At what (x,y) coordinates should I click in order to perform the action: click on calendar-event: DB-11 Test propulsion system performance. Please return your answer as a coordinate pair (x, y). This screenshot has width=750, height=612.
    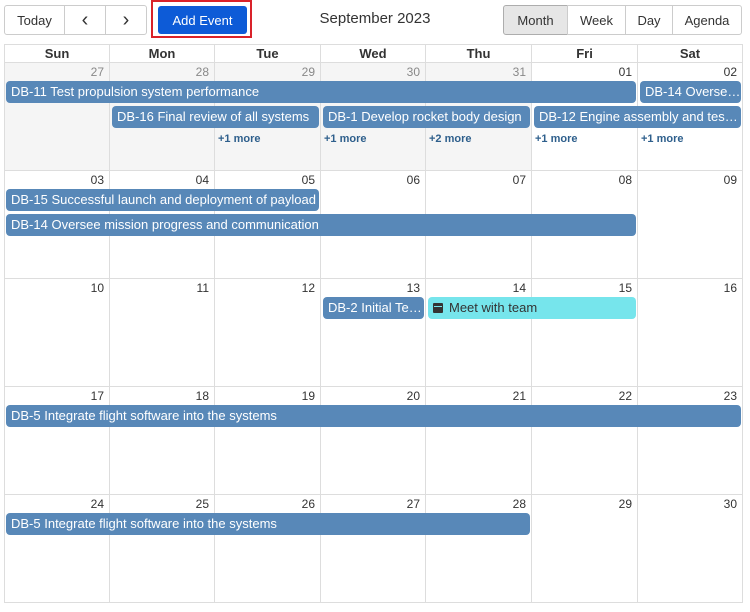
    Looking at the image, I should click on (321, 92).